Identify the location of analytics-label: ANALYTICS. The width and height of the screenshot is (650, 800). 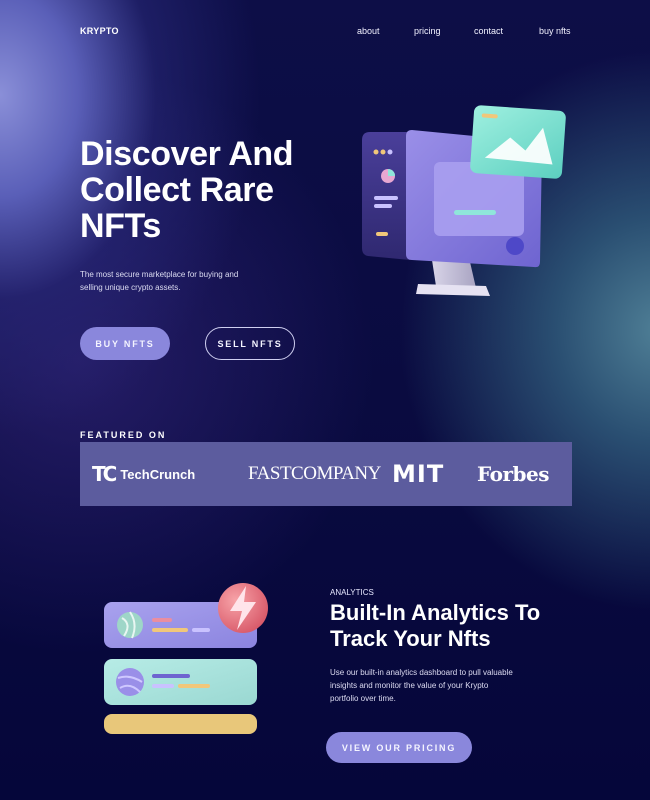
(352, 592).